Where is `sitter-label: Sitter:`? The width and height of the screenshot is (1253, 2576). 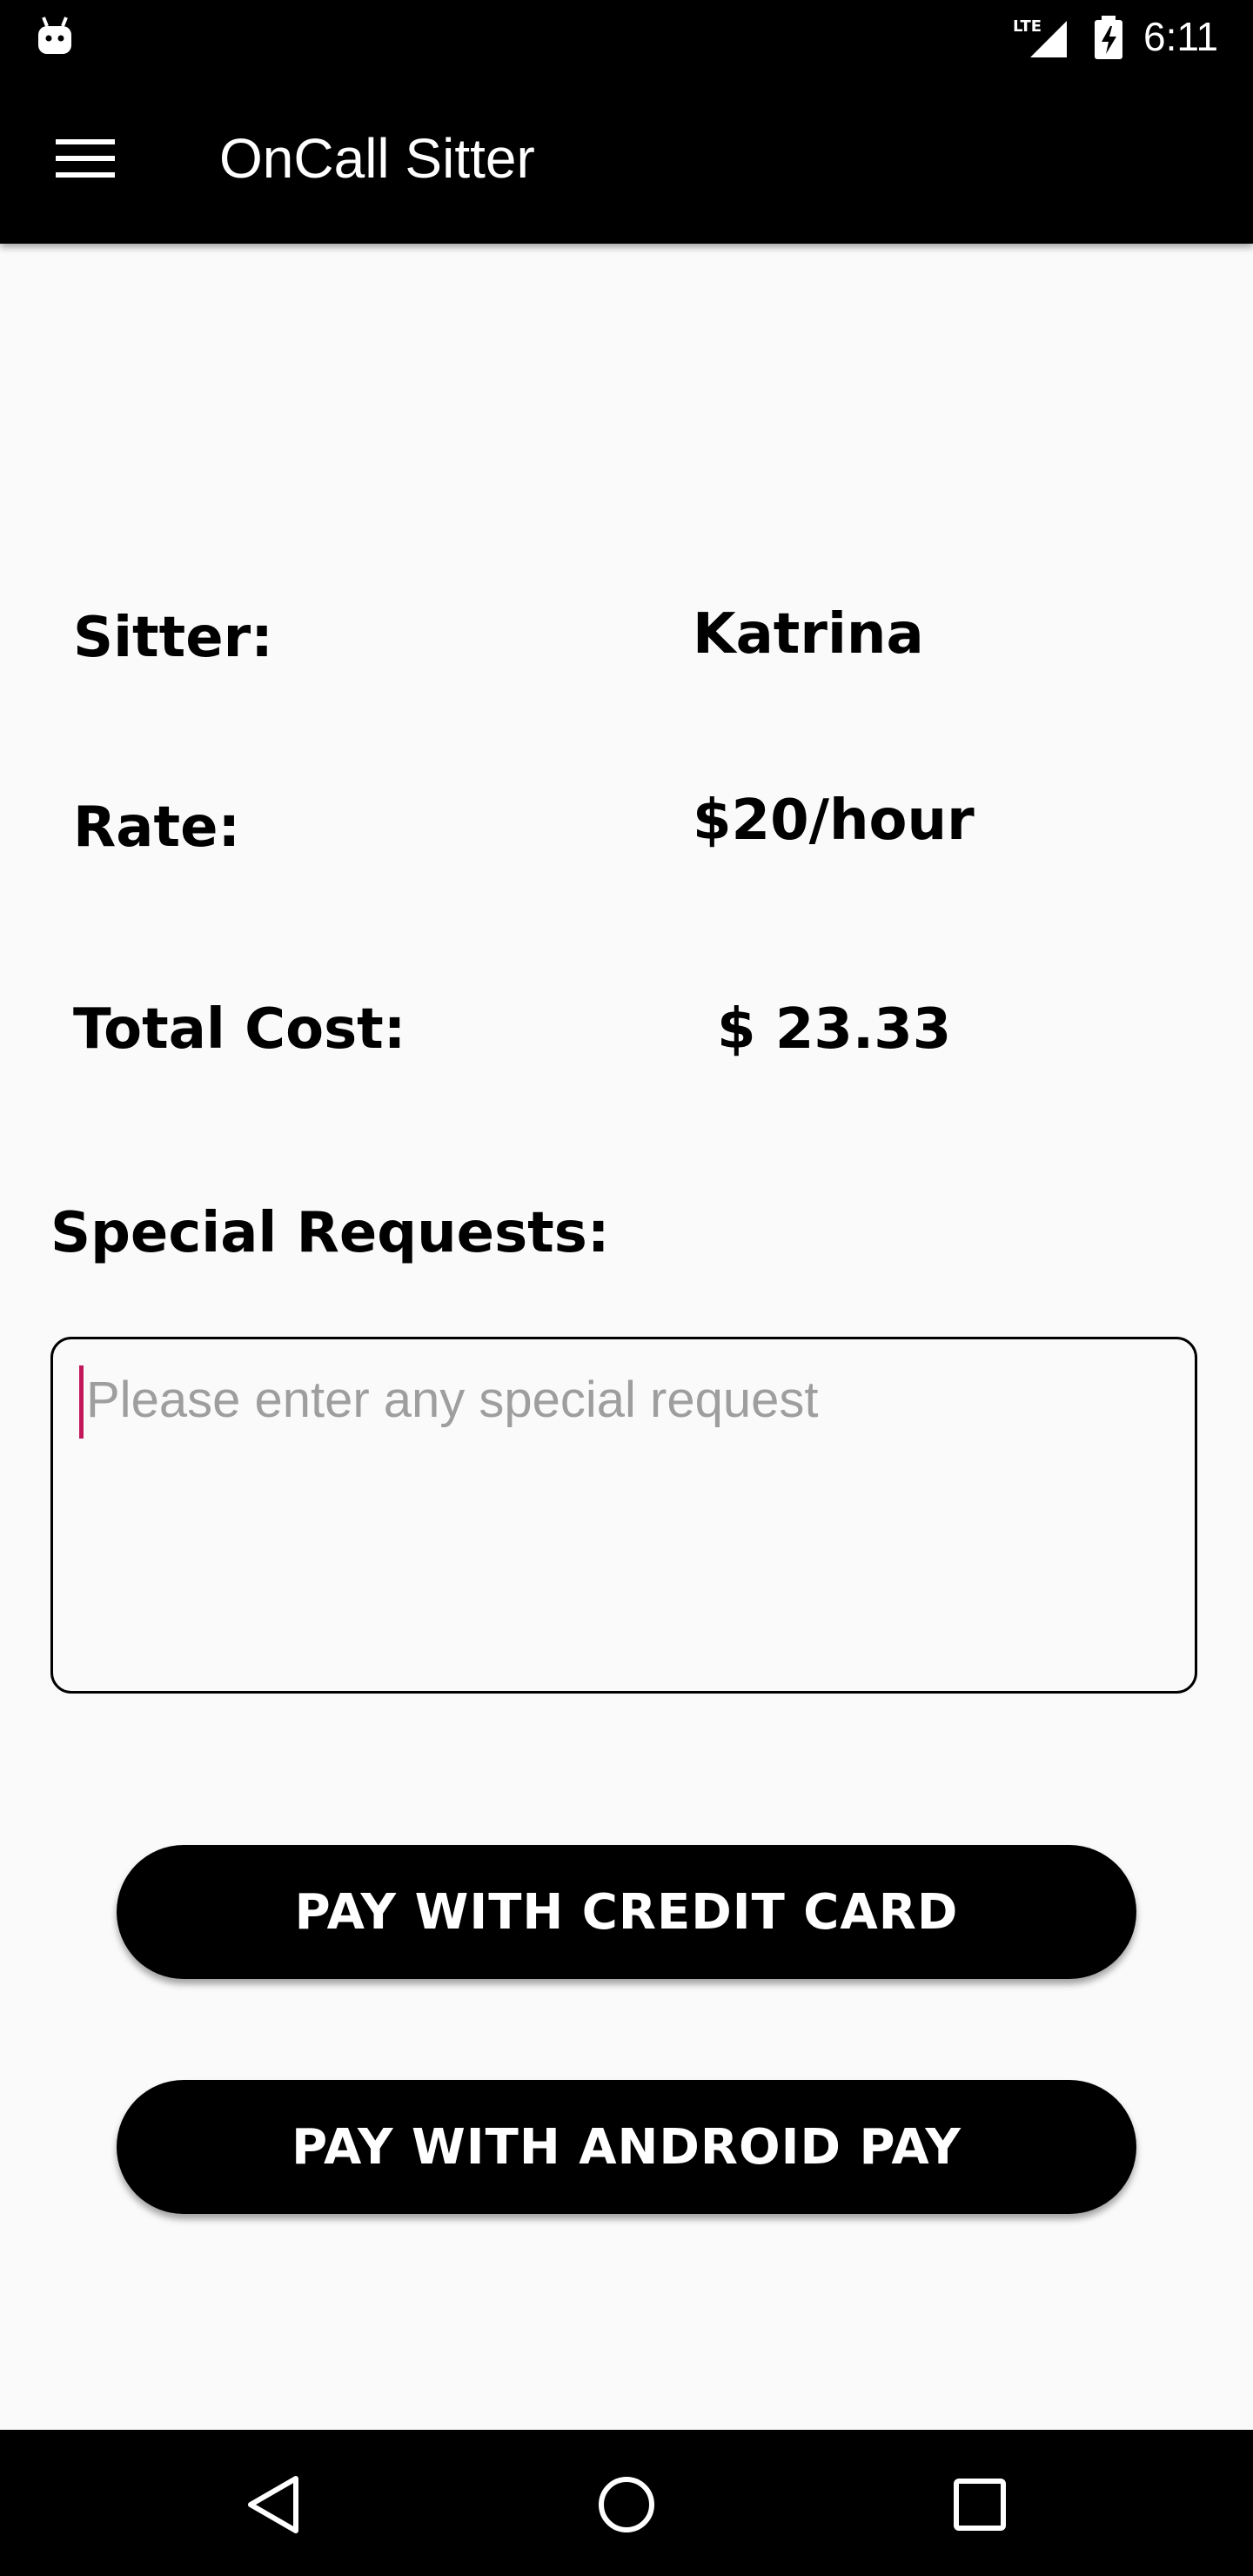 sitter-label: Sitter: is located at coordinates (173, 638).